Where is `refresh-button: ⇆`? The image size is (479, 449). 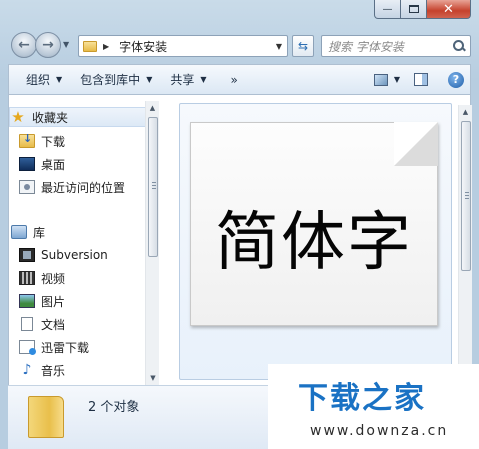
refresh-button: ⇆ is located at coordinates (303, 46).